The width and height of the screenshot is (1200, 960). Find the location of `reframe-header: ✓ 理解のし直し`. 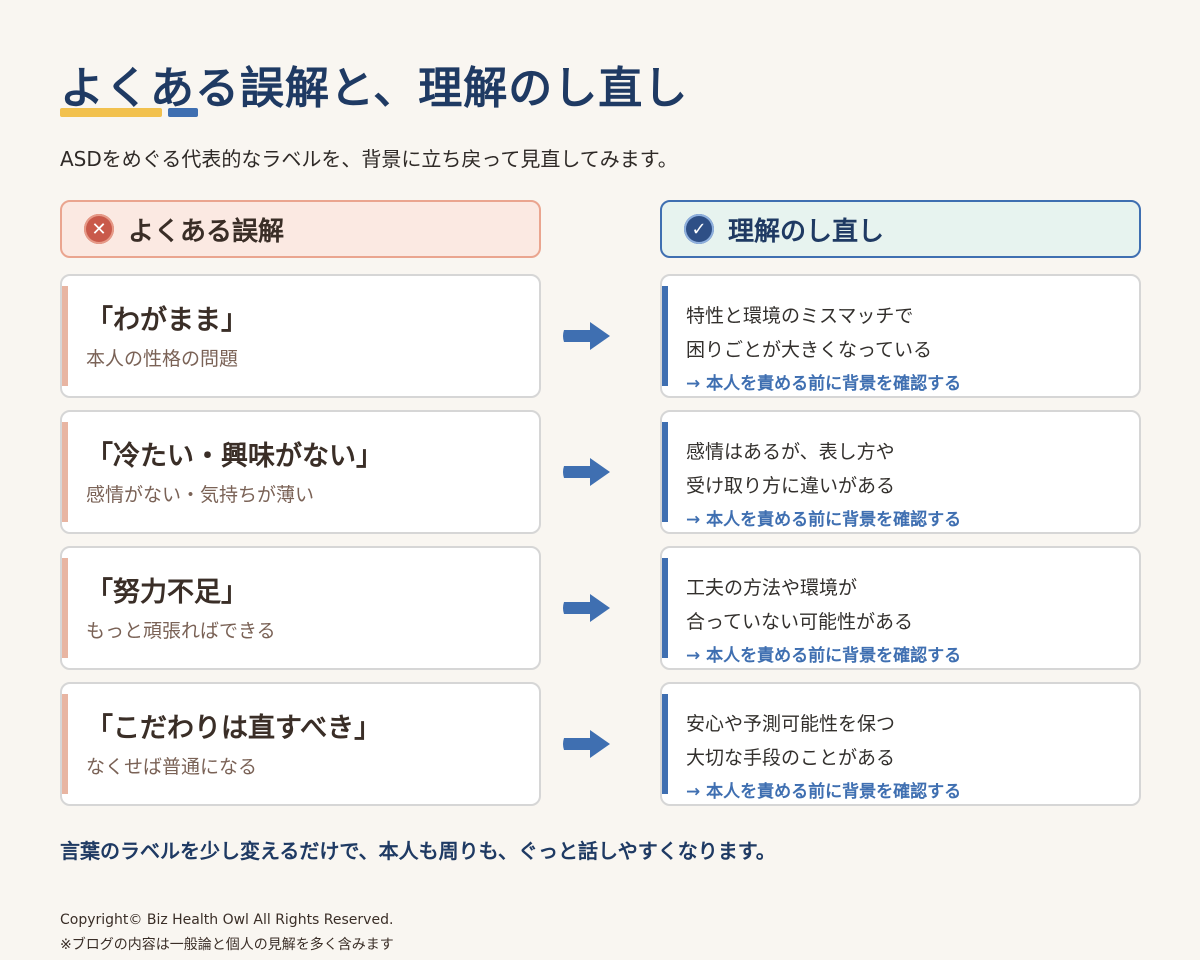

reframe-header: ✓ 理解のし直し is located at coordinates (900, 229).